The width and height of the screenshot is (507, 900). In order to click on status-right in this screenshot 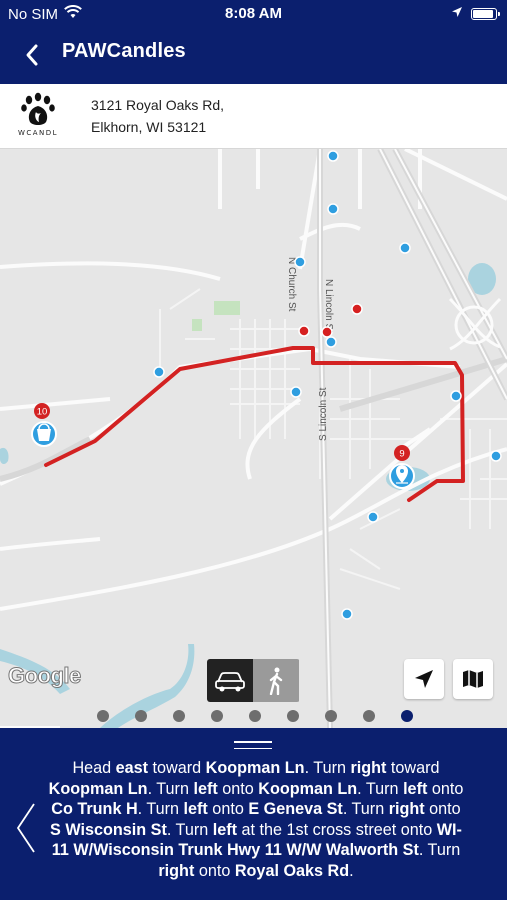, I will do `click(475, 13)`.